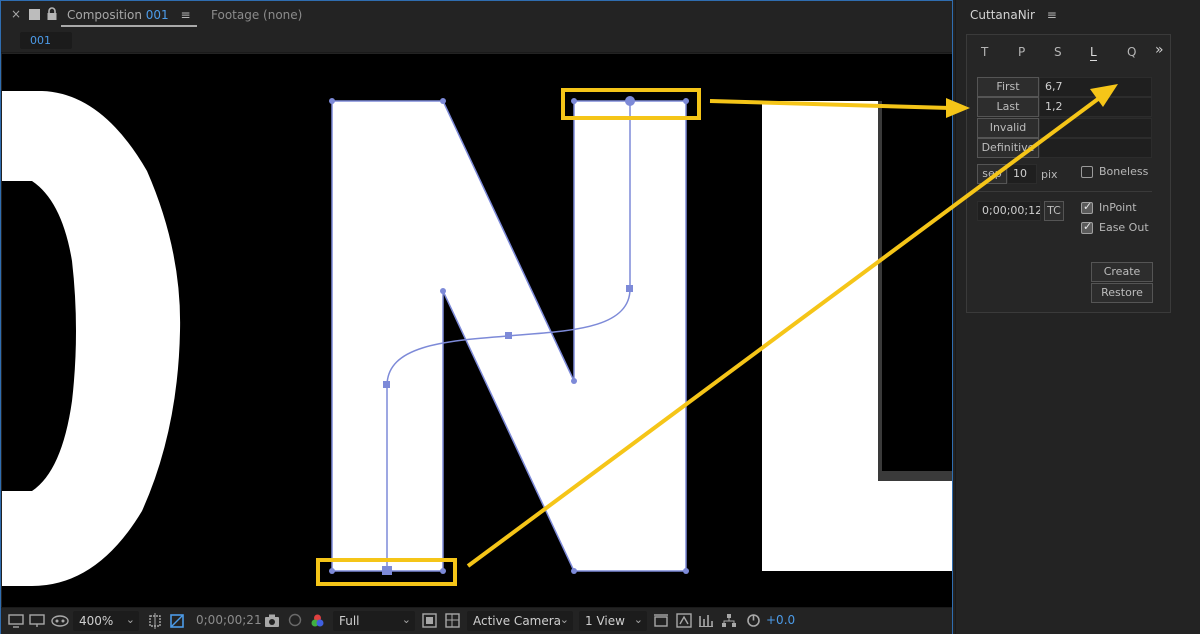  What do you see at coordinates (317, 620) in the screenshot?
I see `color-channels-icon` at bounding box center [317, 620].